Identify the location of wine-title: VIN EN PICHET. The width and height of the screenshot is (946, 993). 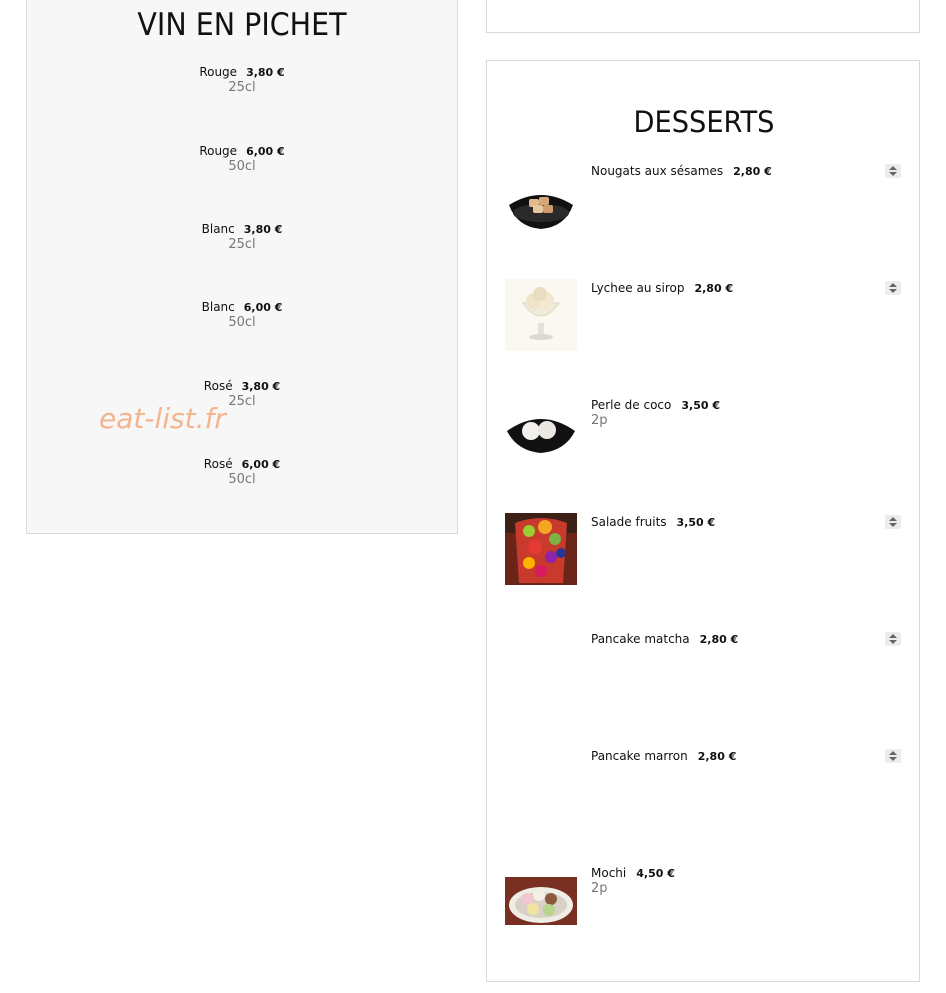
(242, 25).